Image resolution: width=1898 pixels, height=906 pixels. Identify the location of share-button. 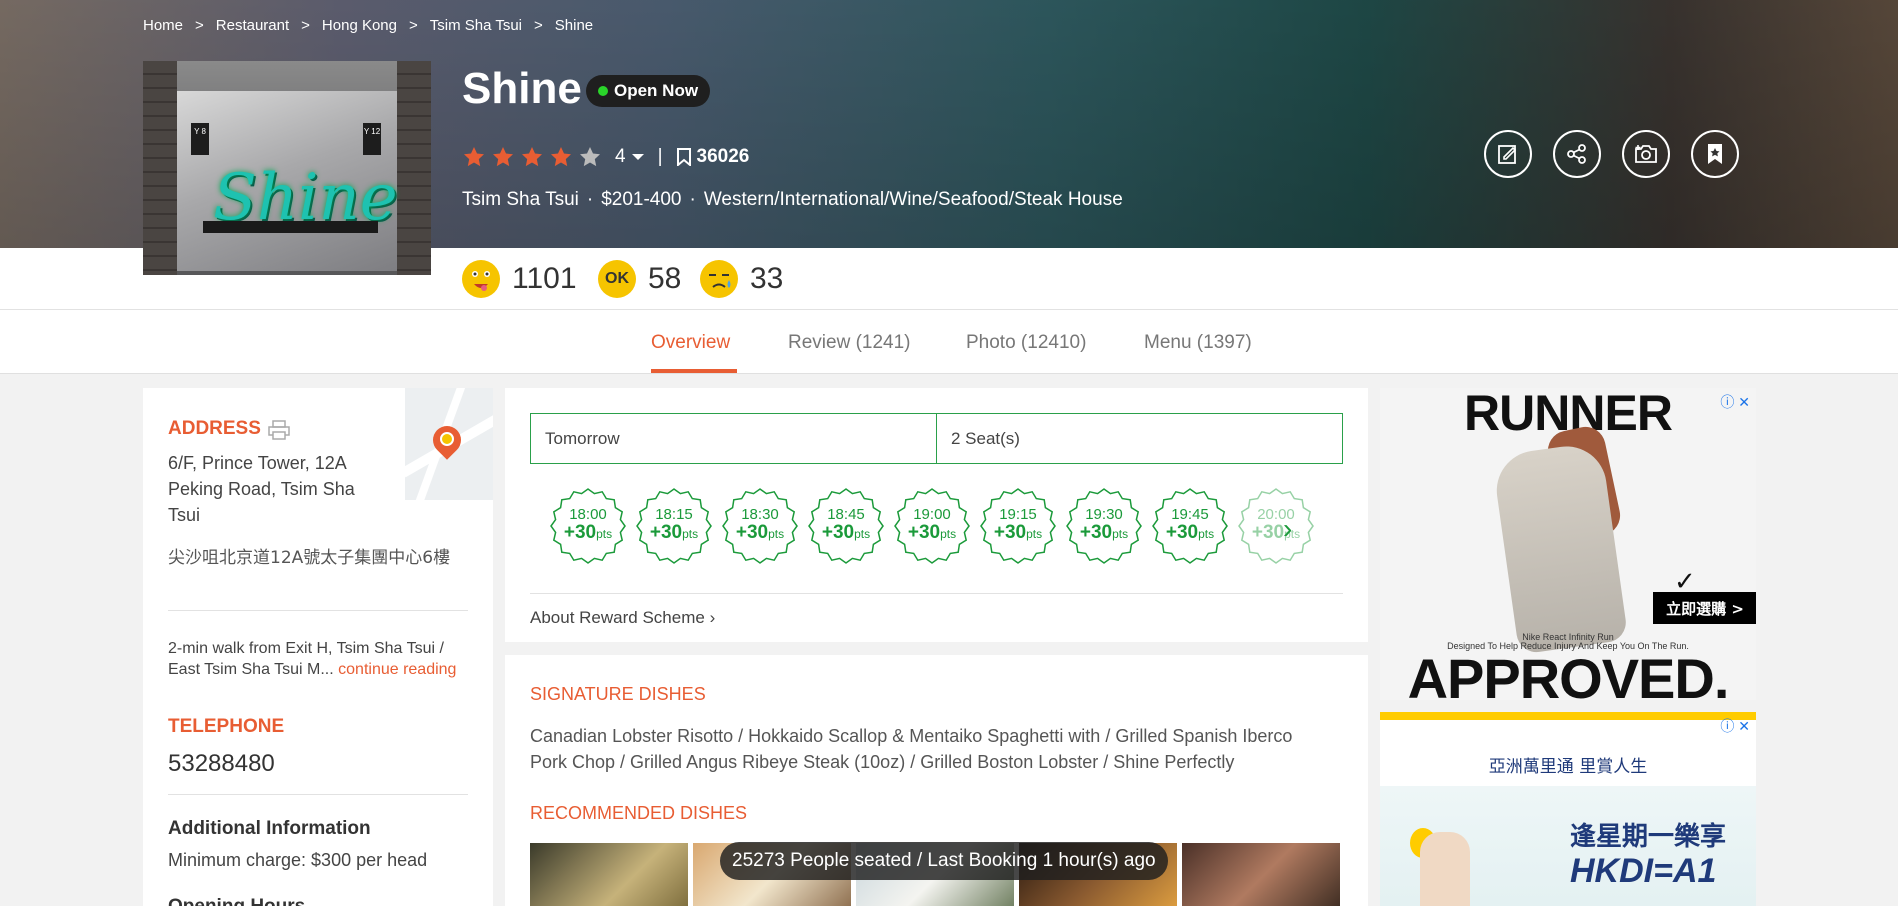
(1577, 154).